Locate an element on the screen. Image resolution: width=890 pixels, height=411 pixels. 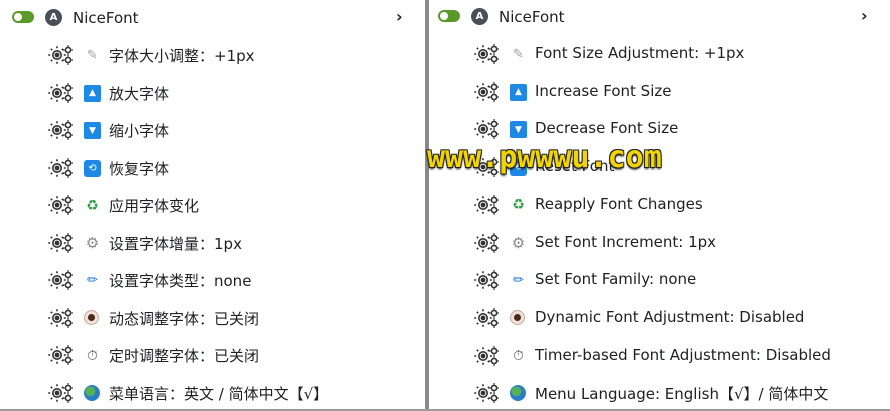
menu-item: 动态调整字体：已关闭 is located at coordinates (212, 318).